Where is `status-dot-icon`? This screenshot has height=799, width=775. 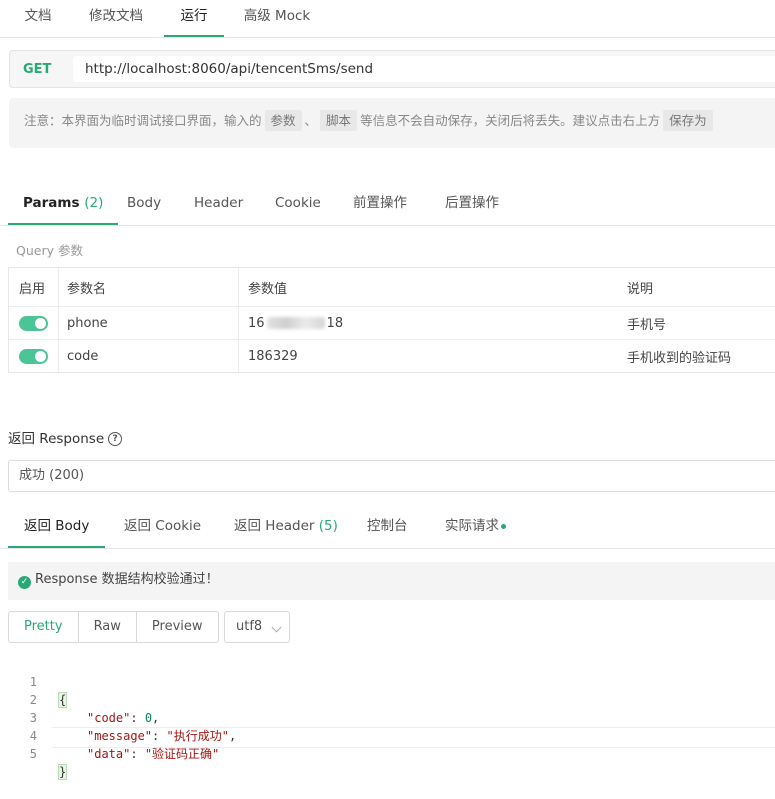
status-dot-icon is located at coordinates (503, 526).